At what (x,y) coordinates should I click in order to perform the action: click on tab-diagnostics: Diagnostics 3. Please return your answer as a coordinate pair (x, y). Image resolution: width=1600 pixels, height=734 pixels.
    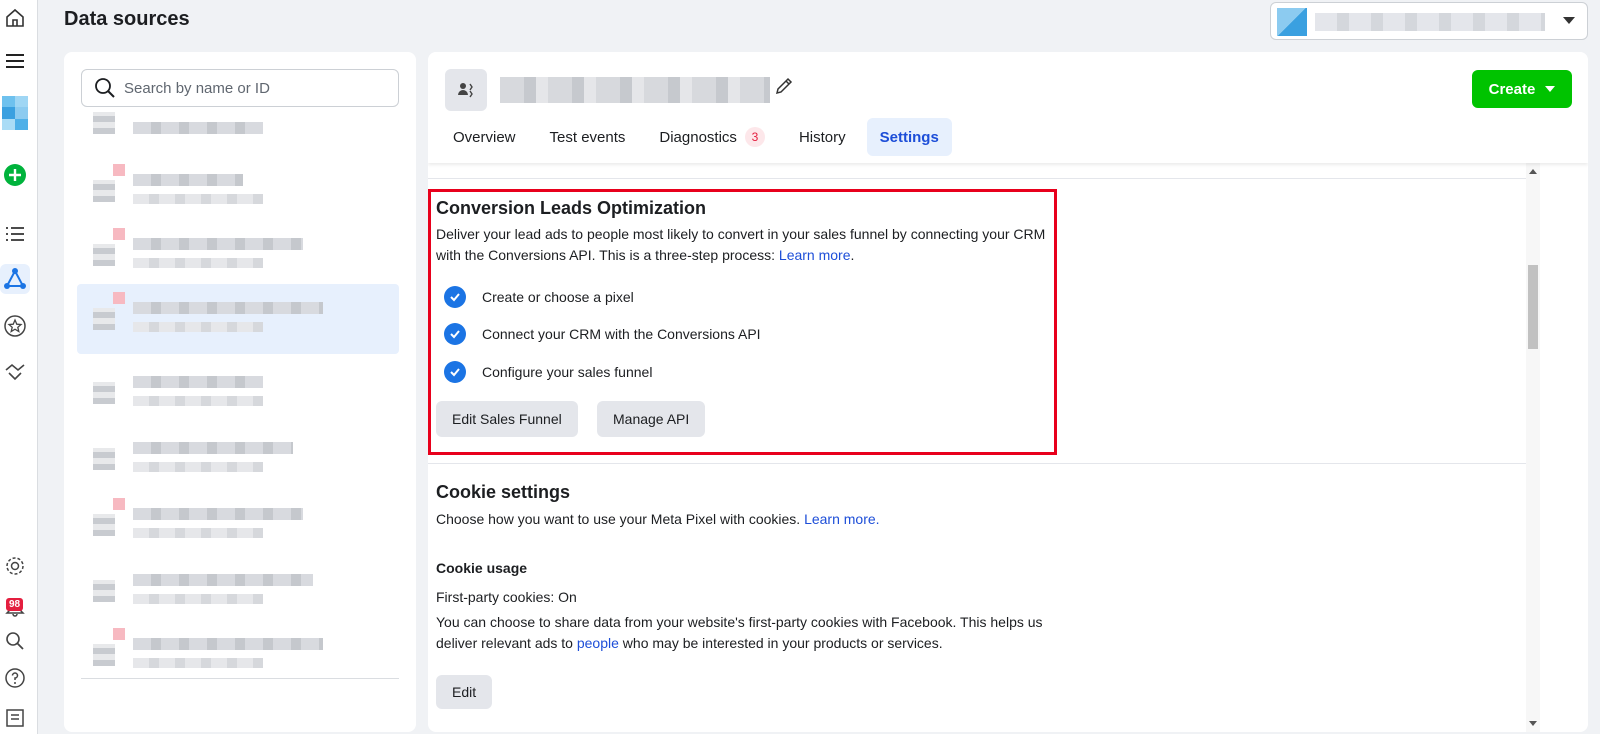
    Looking at the image, I should click on (712, 137).